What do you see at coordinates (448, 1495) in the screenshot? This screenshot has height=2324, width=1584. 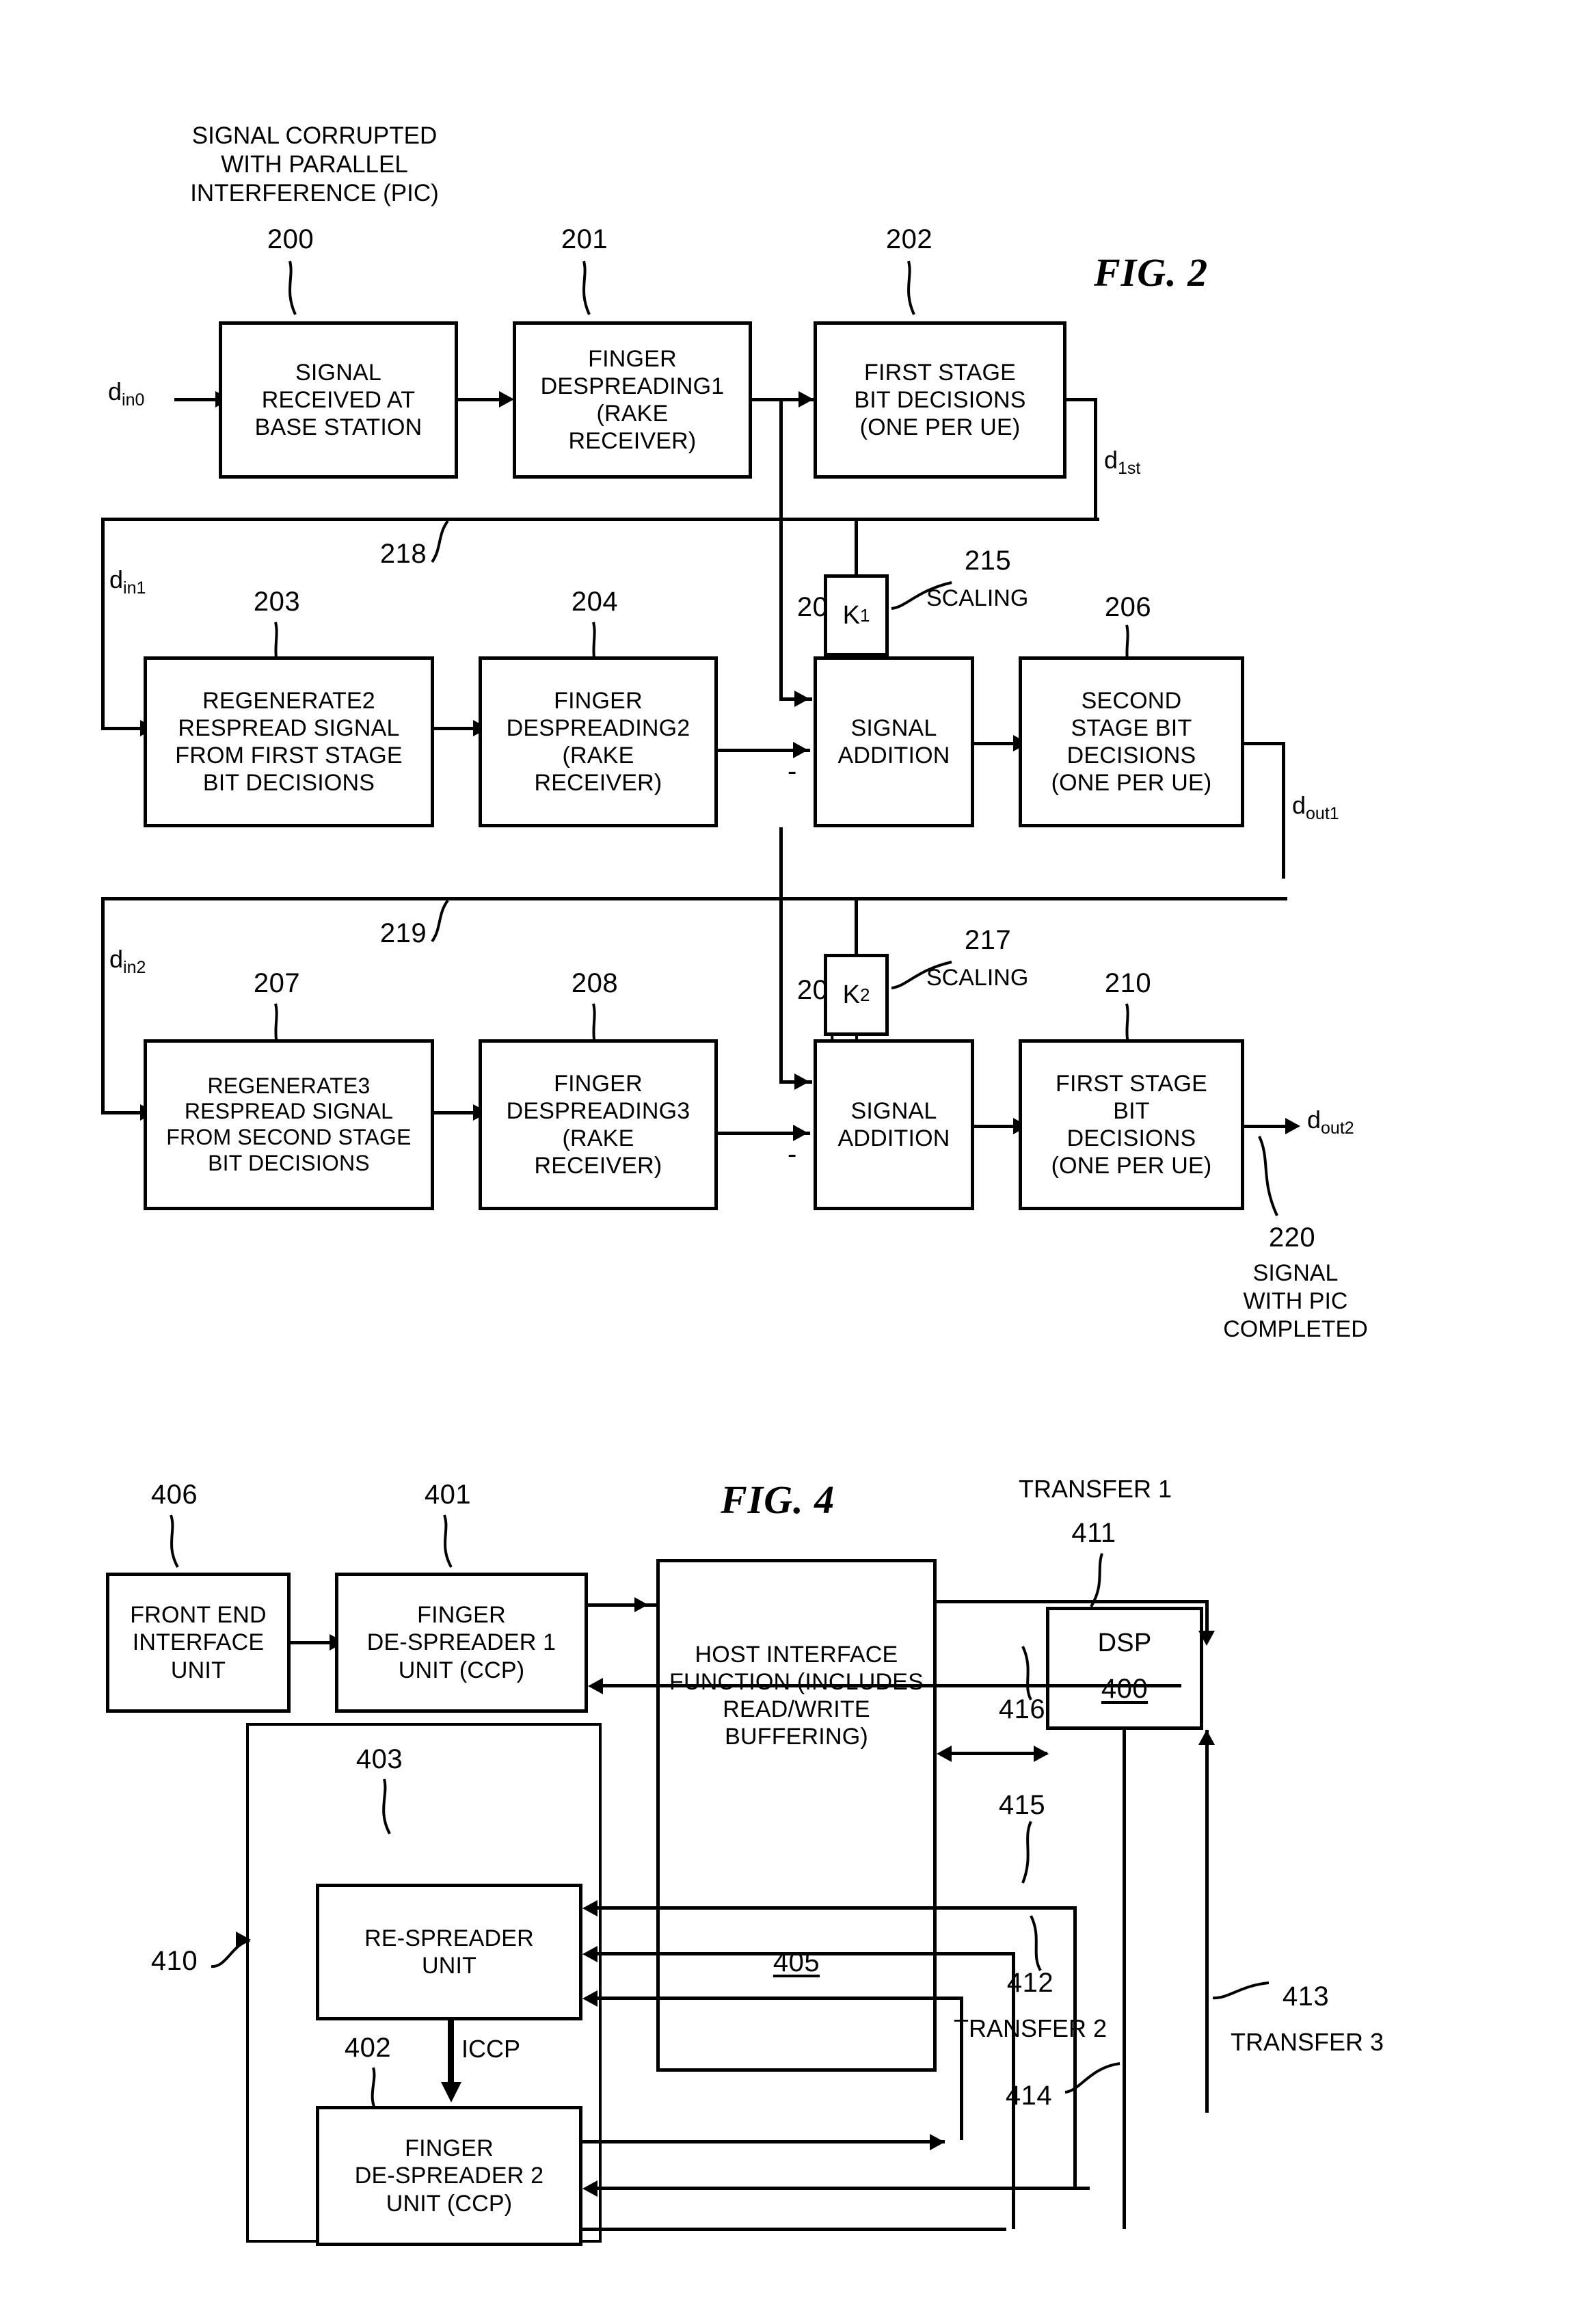 I see `ref-401: 401` at bounding box center [448, 1495].